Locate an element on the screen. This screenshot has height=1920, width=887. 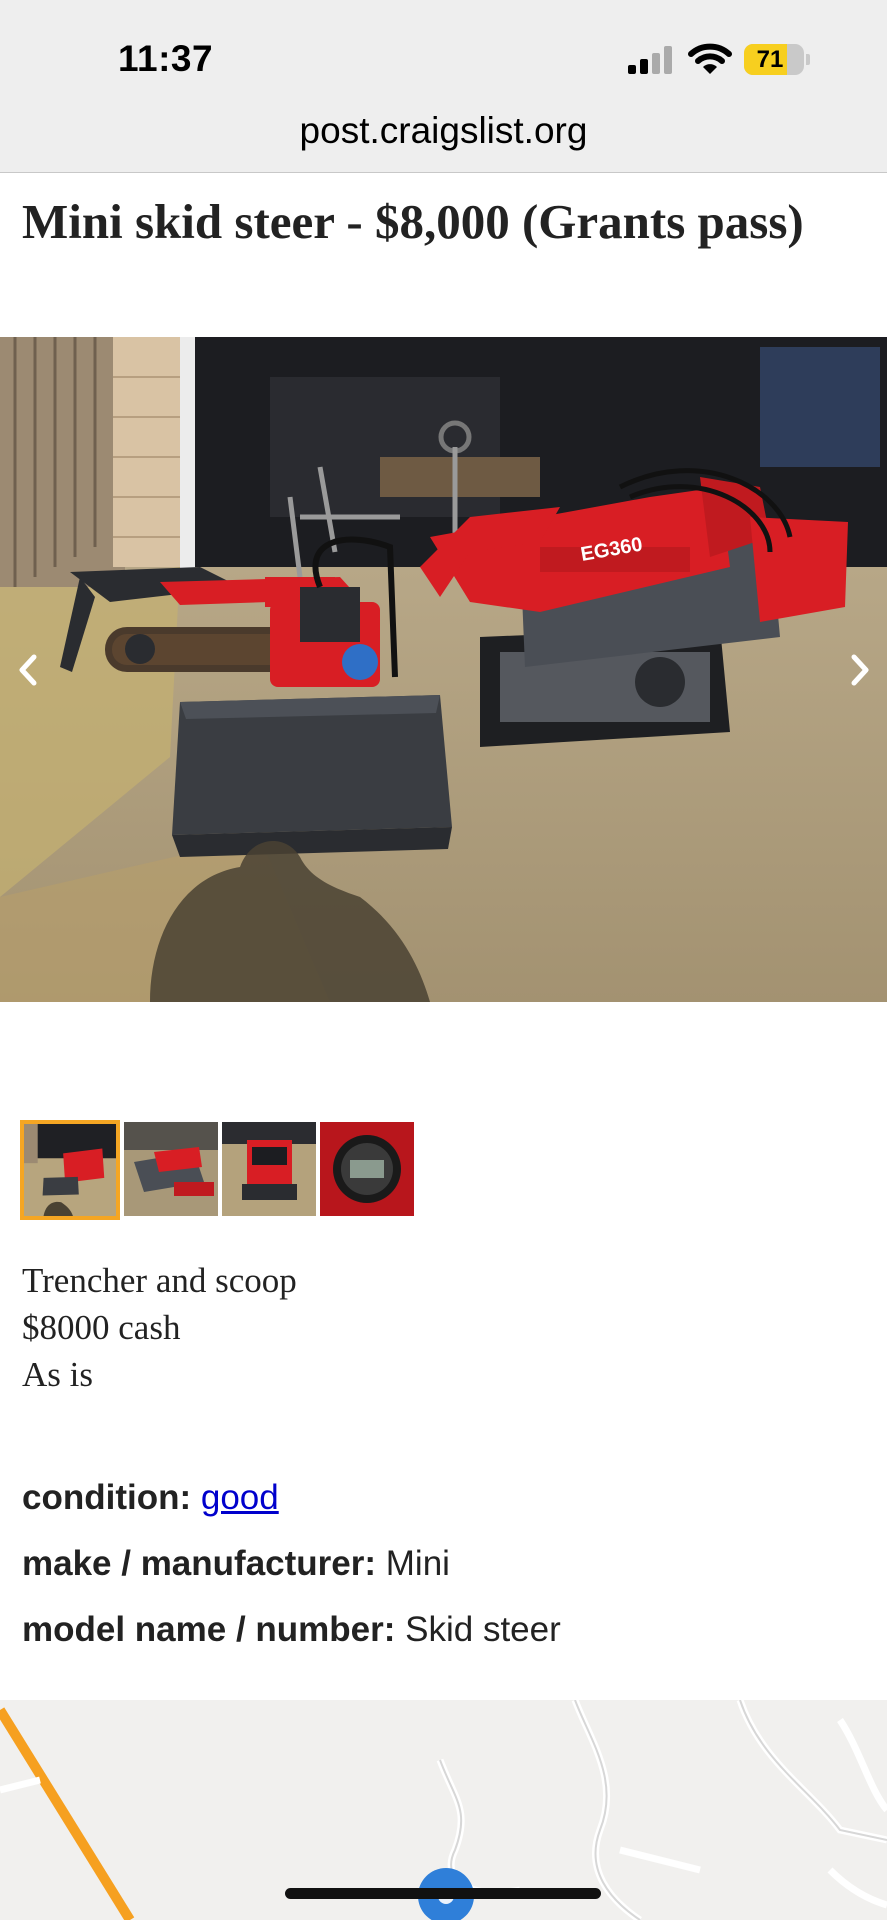
attribute-condition: condition: good is located at coordinates (291, 1506).